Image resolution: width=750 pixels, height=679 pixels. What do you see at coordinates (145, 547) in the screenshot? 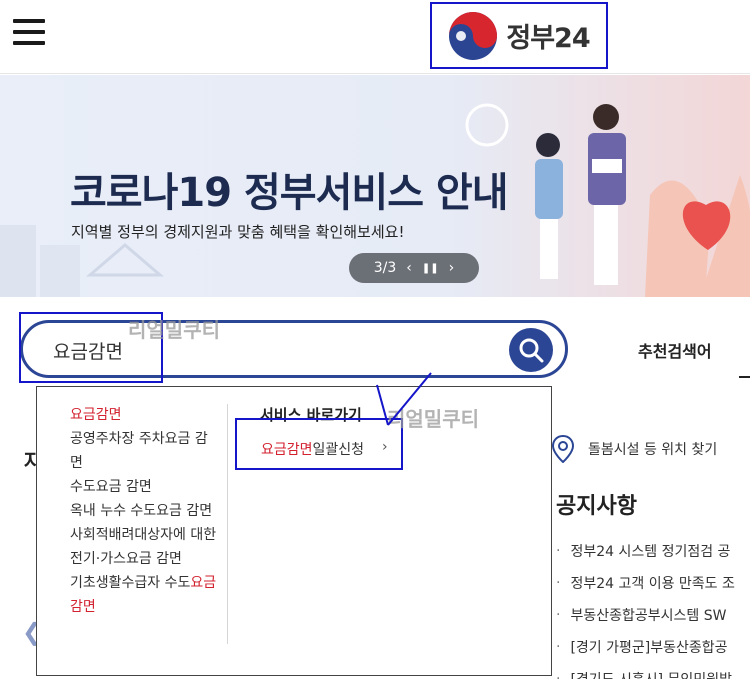
I see `suggestion-item: 사회적배려대상자에 대한 전기·가스요금 감면` at bounding box center [145, 547].